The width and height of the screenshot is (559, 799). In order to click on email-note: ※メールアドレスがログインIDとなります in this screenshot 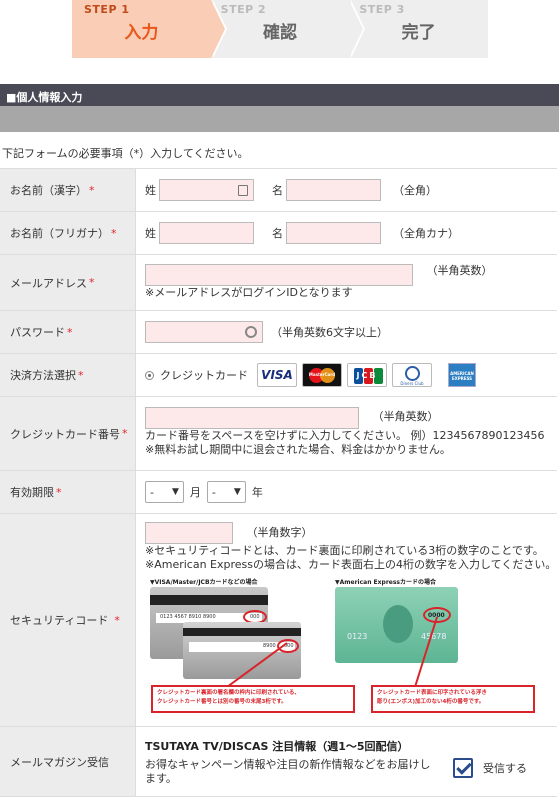, I will do `click(249, 292)`.